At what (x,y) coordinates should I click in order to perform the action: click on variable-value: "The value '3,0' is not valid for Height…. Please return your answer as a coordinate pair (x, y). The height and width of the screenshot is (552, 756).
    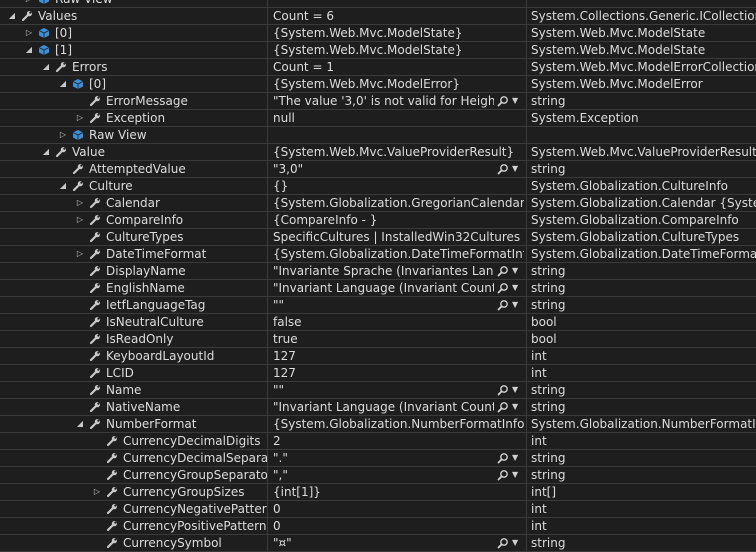
    Looking at the image, I should click on (383, 101).